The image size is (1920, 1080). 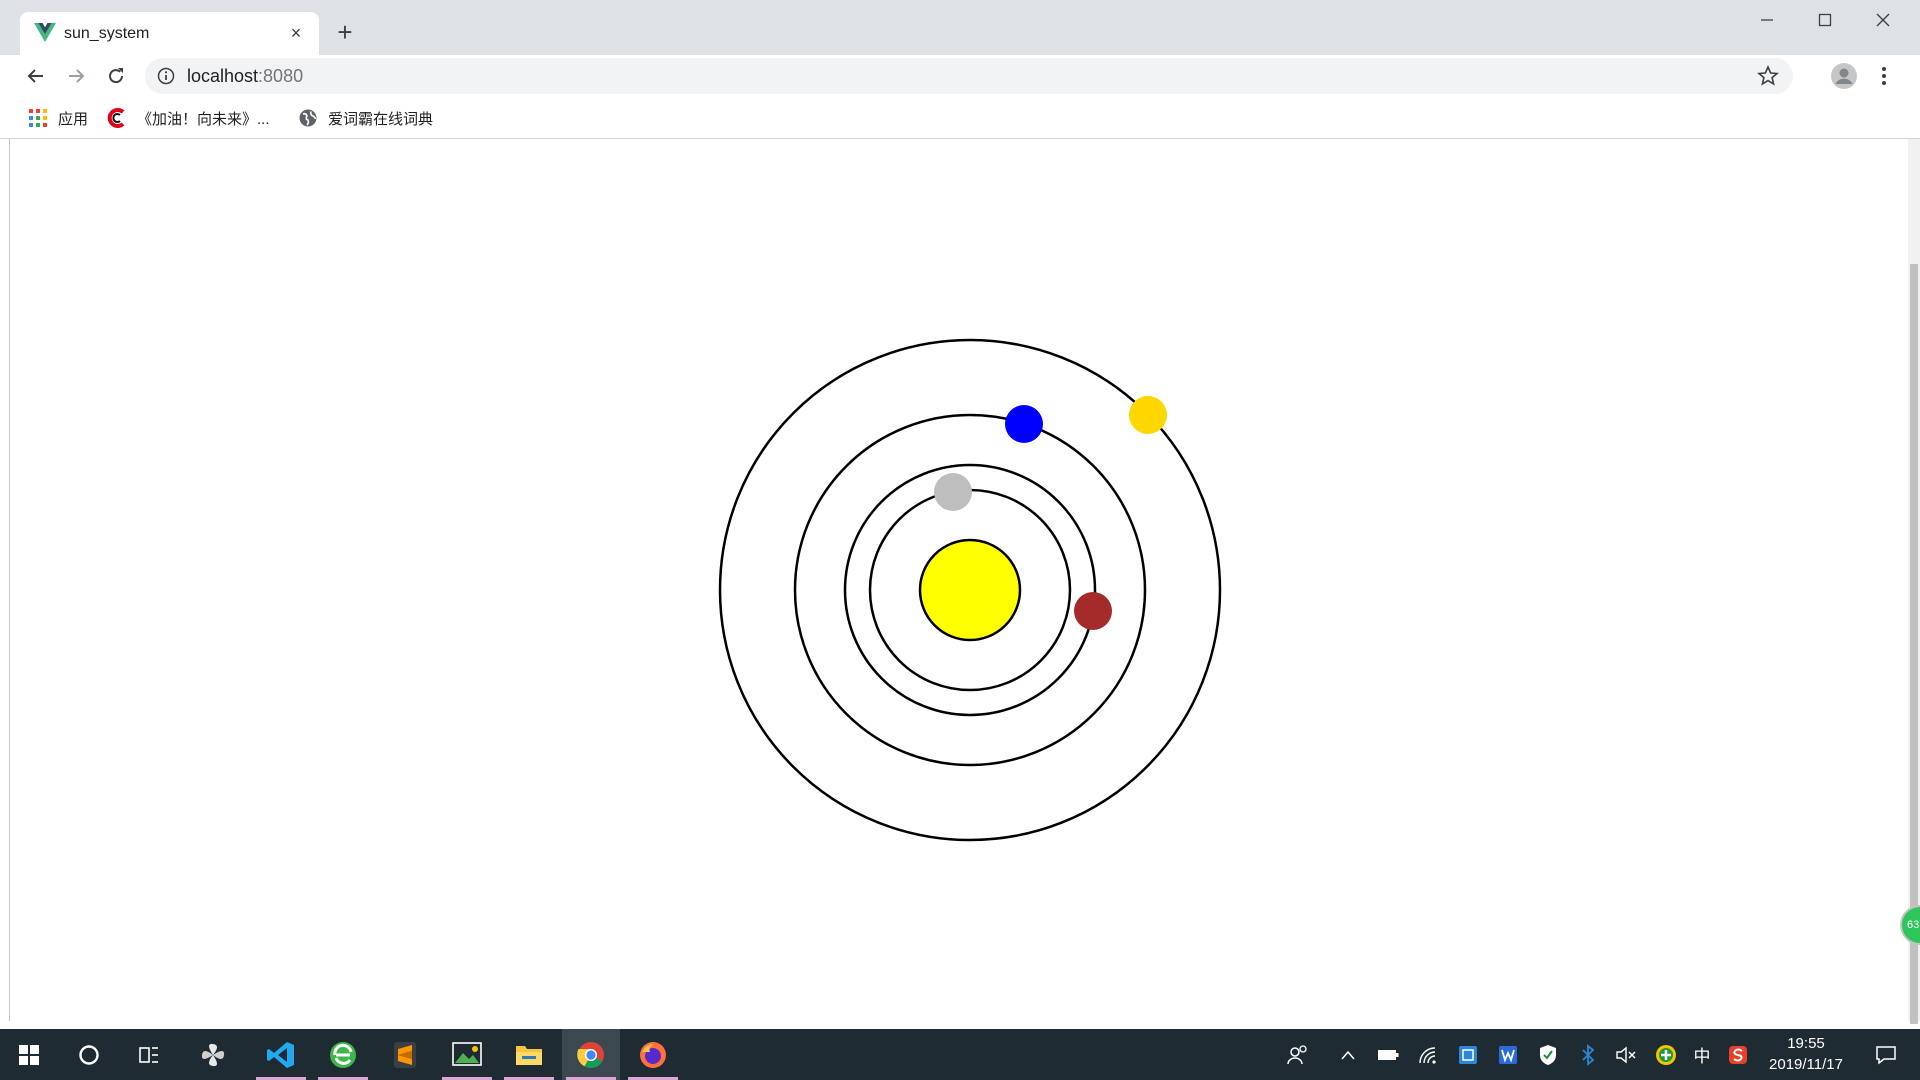 I want to click on action-center-button, so click(x=1886, y=1054).